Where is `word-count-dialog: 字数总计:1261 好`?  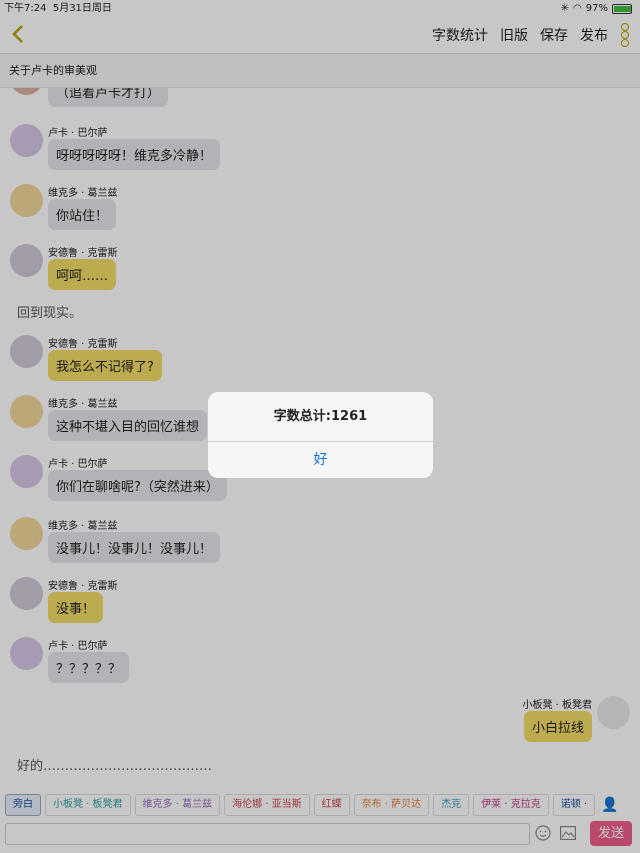 word-count-dialog: 字数总计:1261 好 is located at coordinates (320, 435).